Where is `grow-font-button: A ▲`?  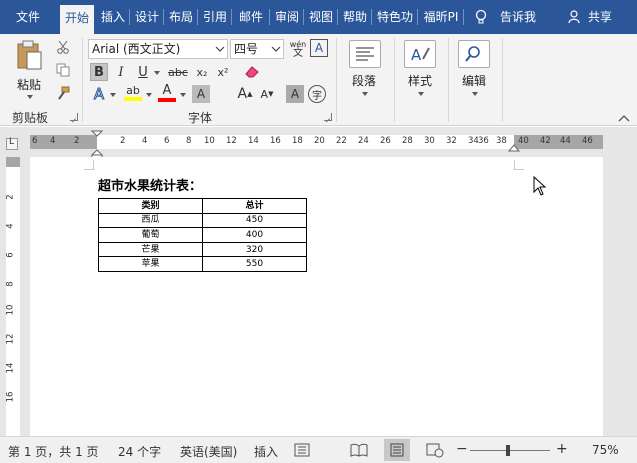
grow-font-button: A ▲ is located at coordinates (245, 94).